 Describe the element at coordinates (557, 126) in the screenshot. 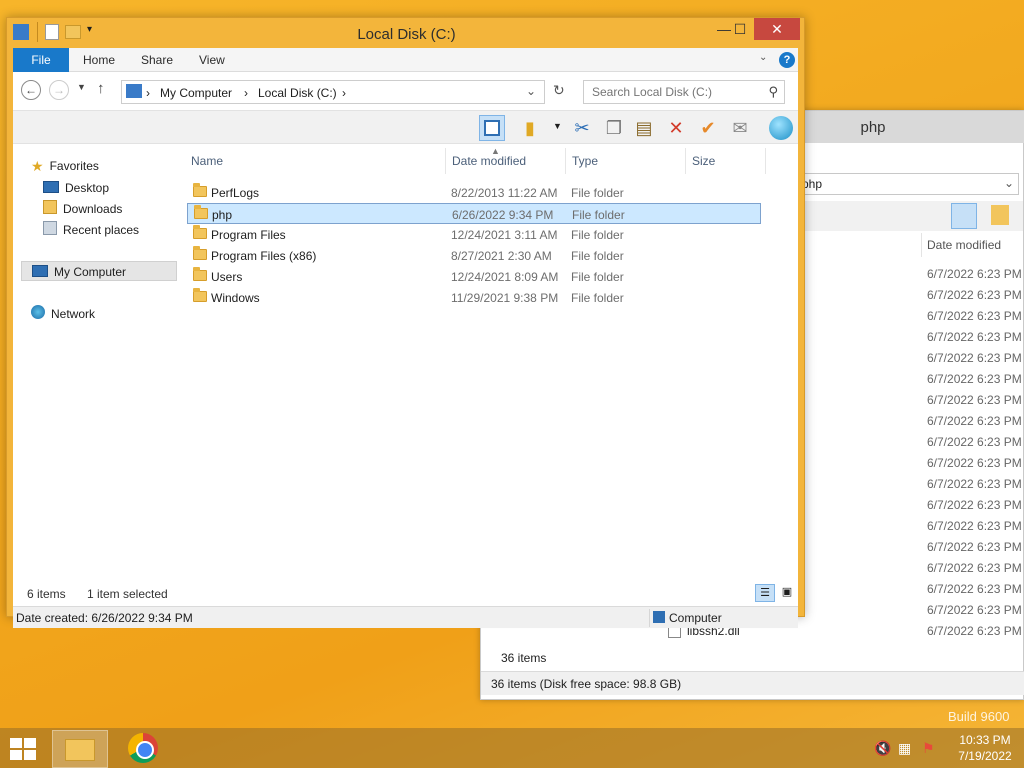

I see `chevron-down-icon: ▼` at that location.